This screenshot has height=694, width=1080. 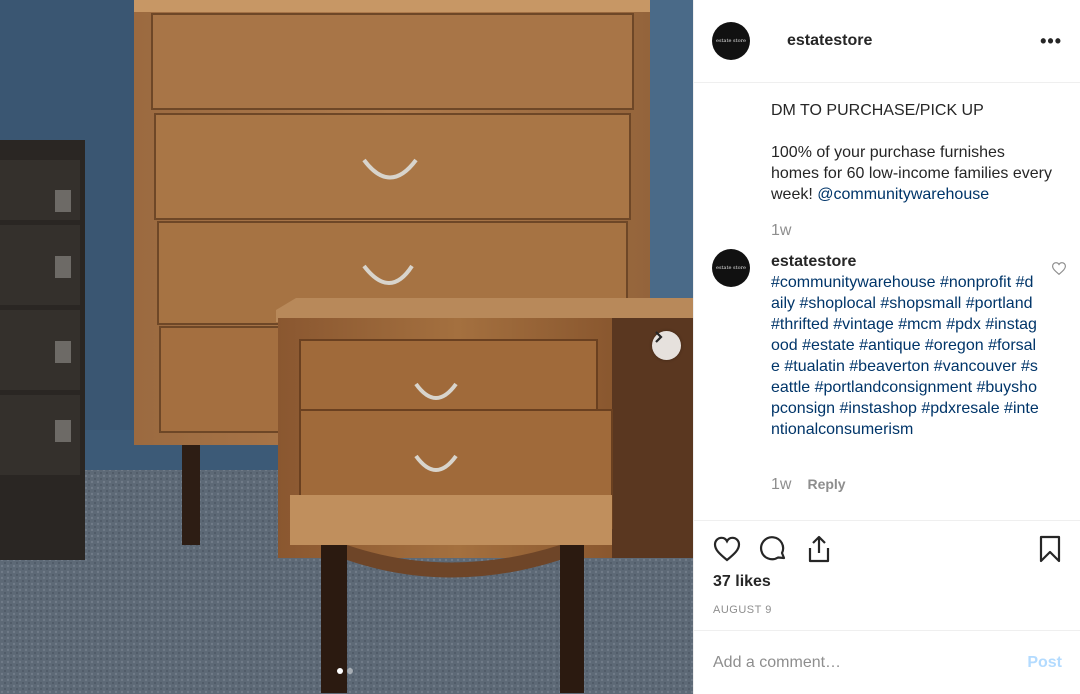 I want to click on post-date: AUGUST 9, so click(x=742, y=610).